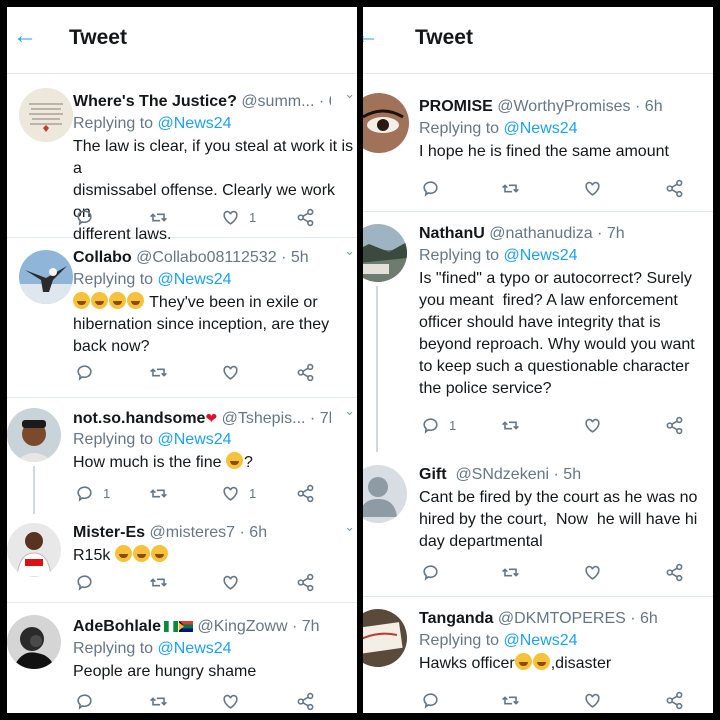 The height and width of the screenshot is (720, 720). Describe the element at coordinates (248, 462) in the screenshot. I see `tweet-text-suffix: ?` at that location.